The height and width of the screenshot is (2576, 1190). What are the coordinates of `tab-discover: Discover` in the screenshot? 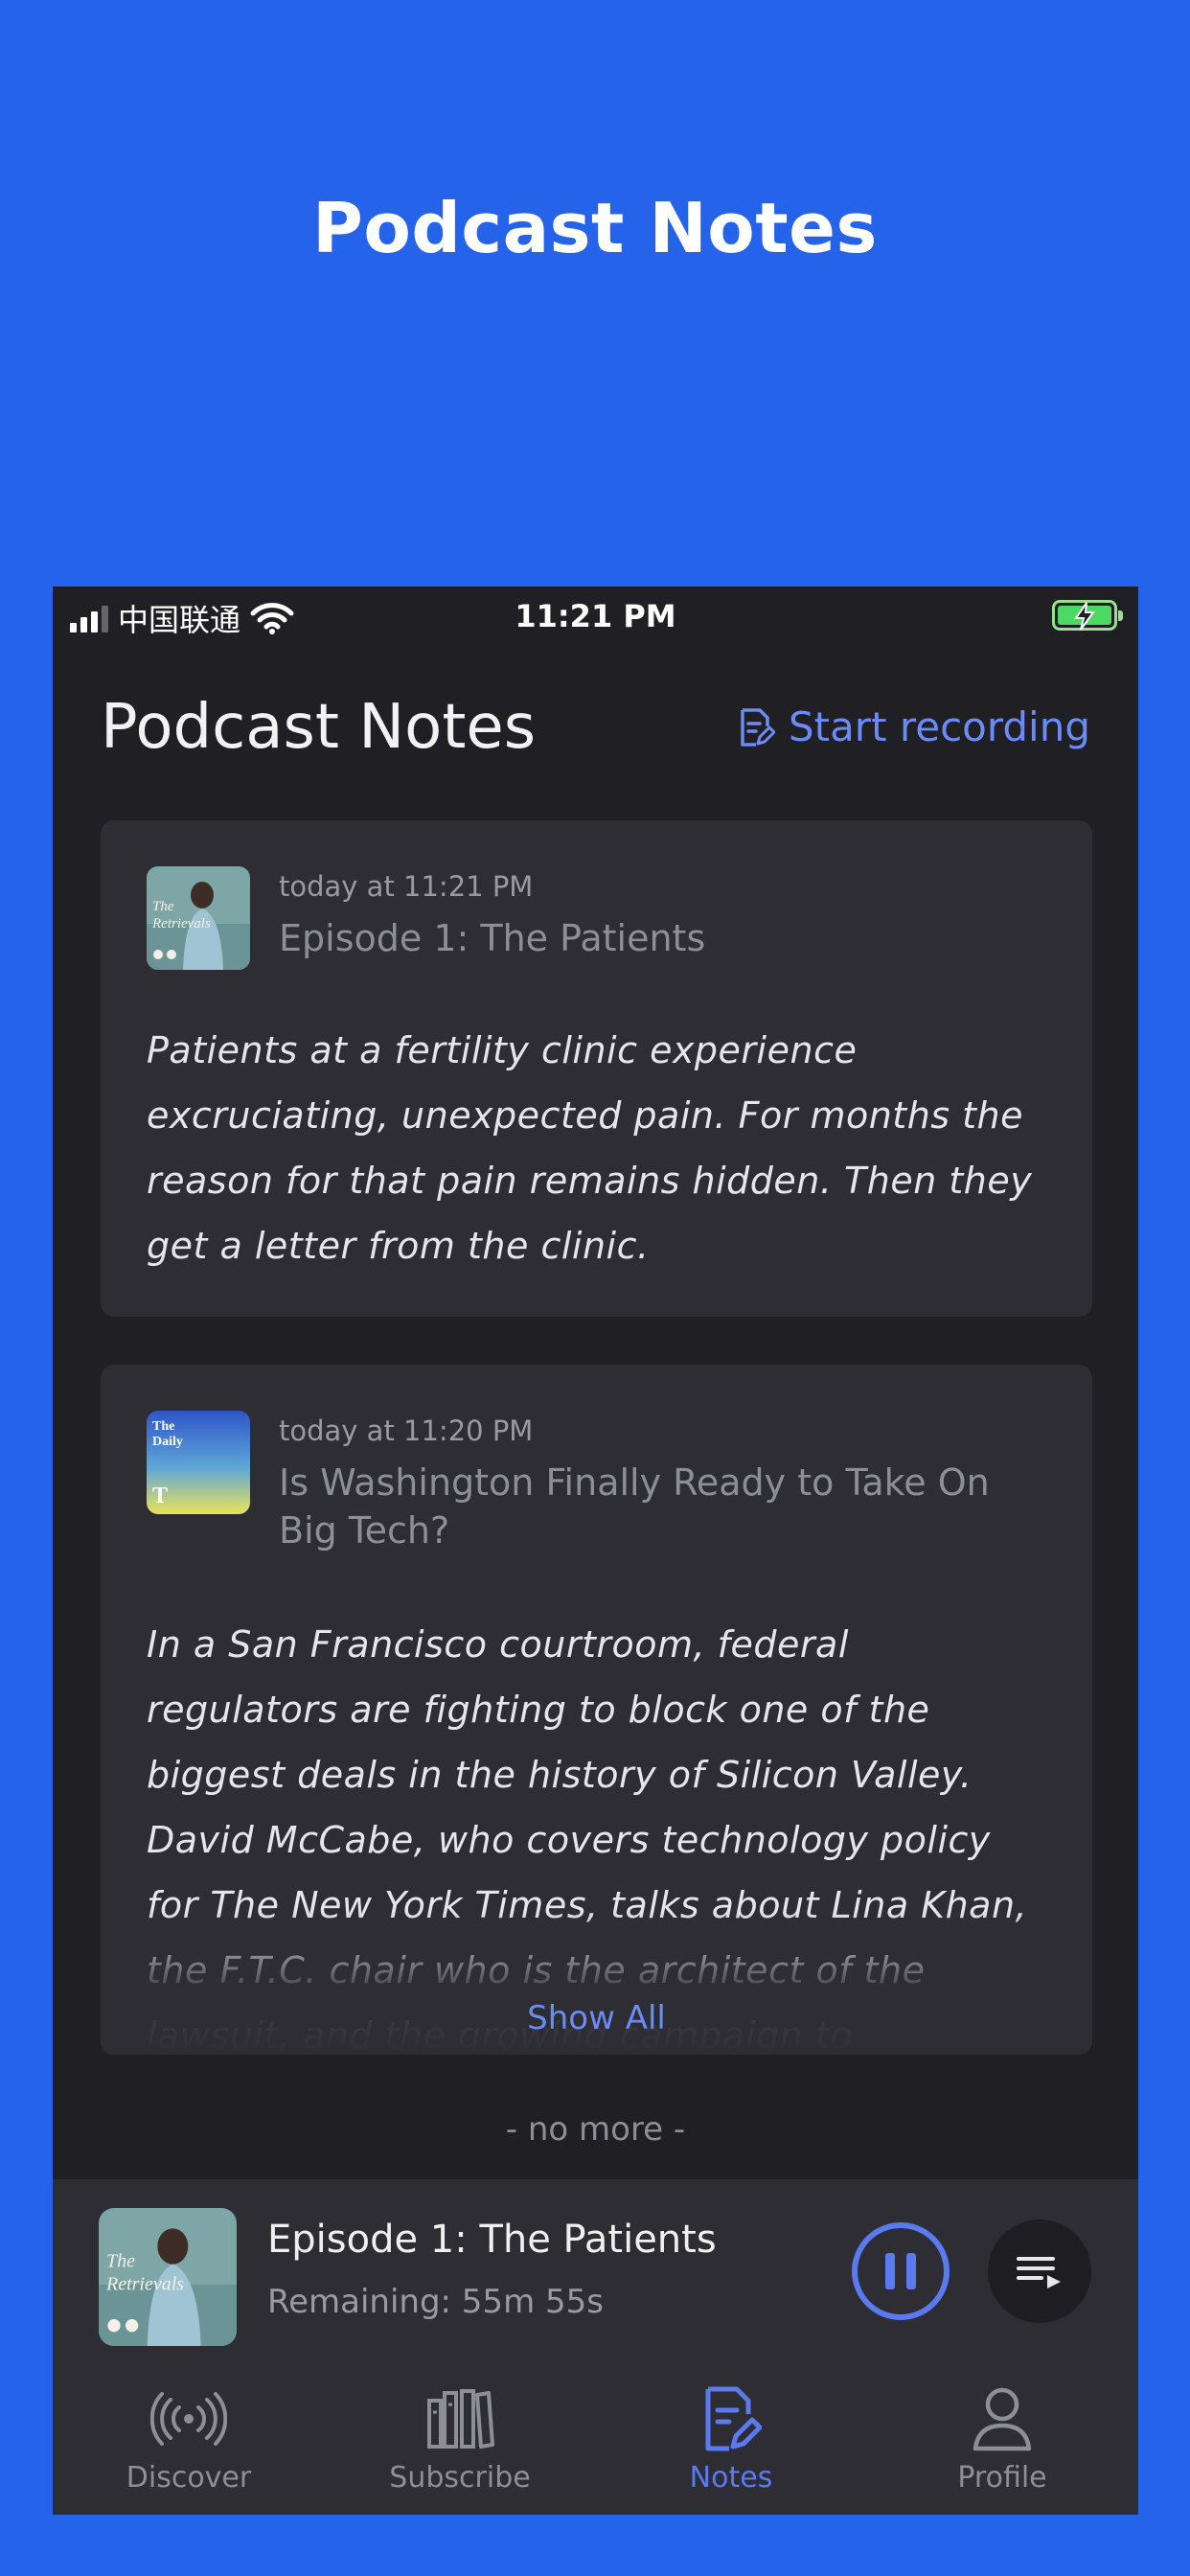 It's located at (189, 2437).